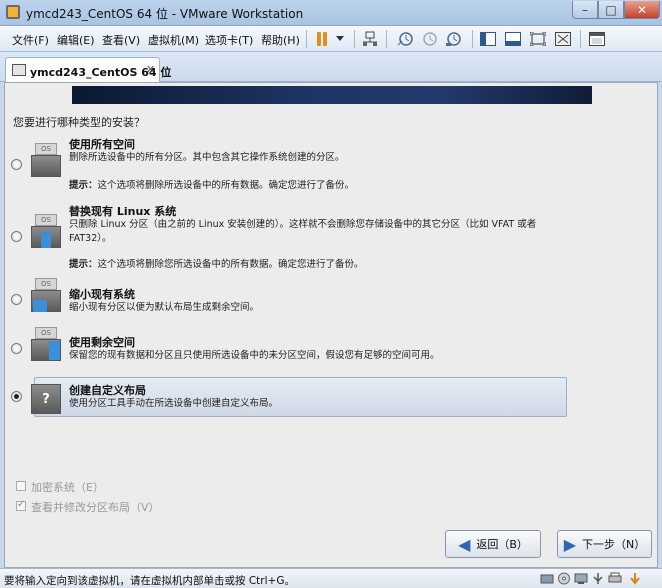 This screenshot has height=588, width=662. Describe the element at coordinates (611, 10) in the screenshot. I see `maximize-button: □` at that location.